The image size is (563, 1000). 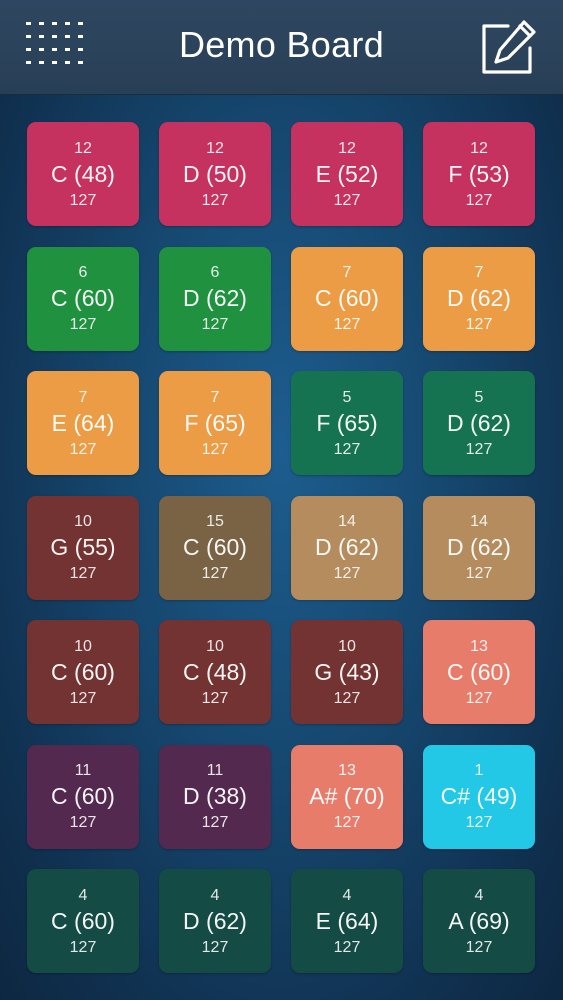 I want to click on pad-button: 4 D (62) 127, so click(x=215, y=921).